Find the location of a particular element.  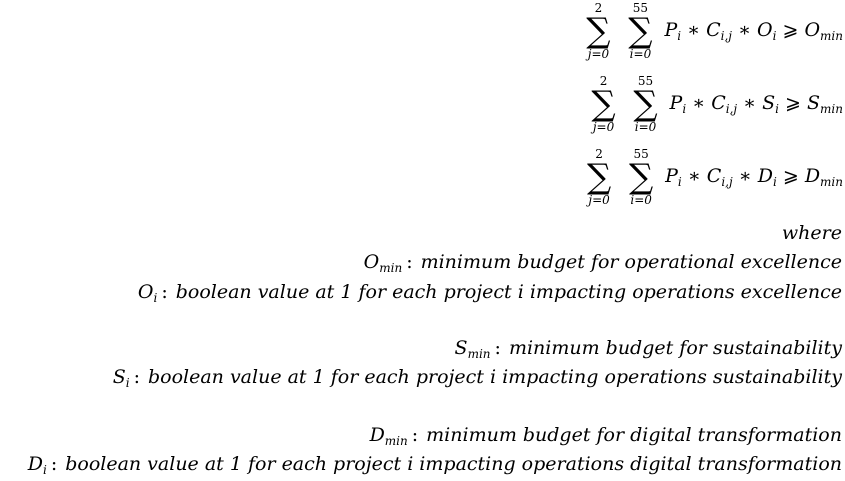

equation-body: Pi ∗ Ci,j ∗ Si ⩾ Smin is located at coordinates (756, 104).